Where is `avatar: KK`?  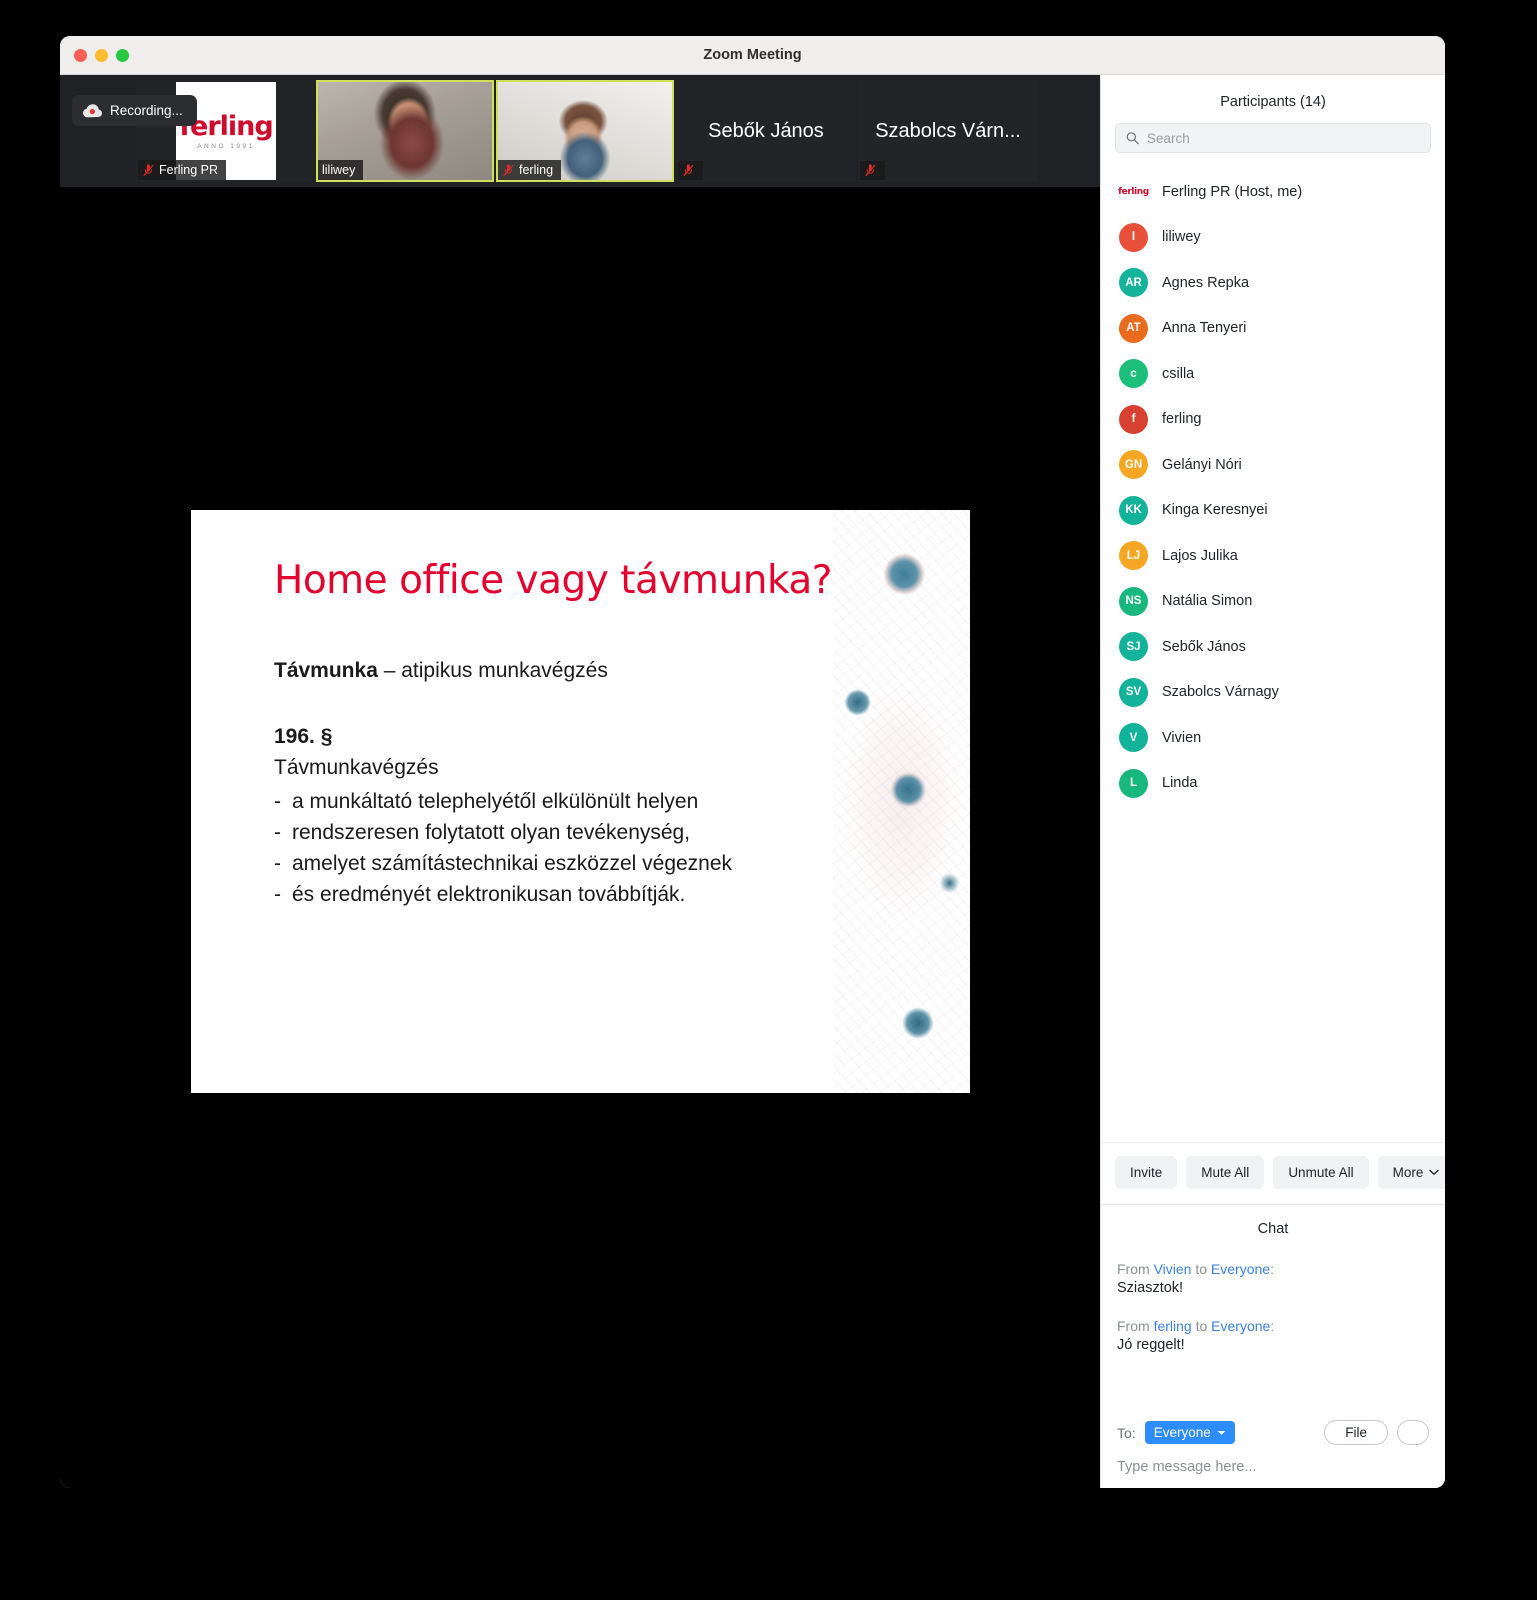 avatar: KK is located at coordinates (1133, 510).